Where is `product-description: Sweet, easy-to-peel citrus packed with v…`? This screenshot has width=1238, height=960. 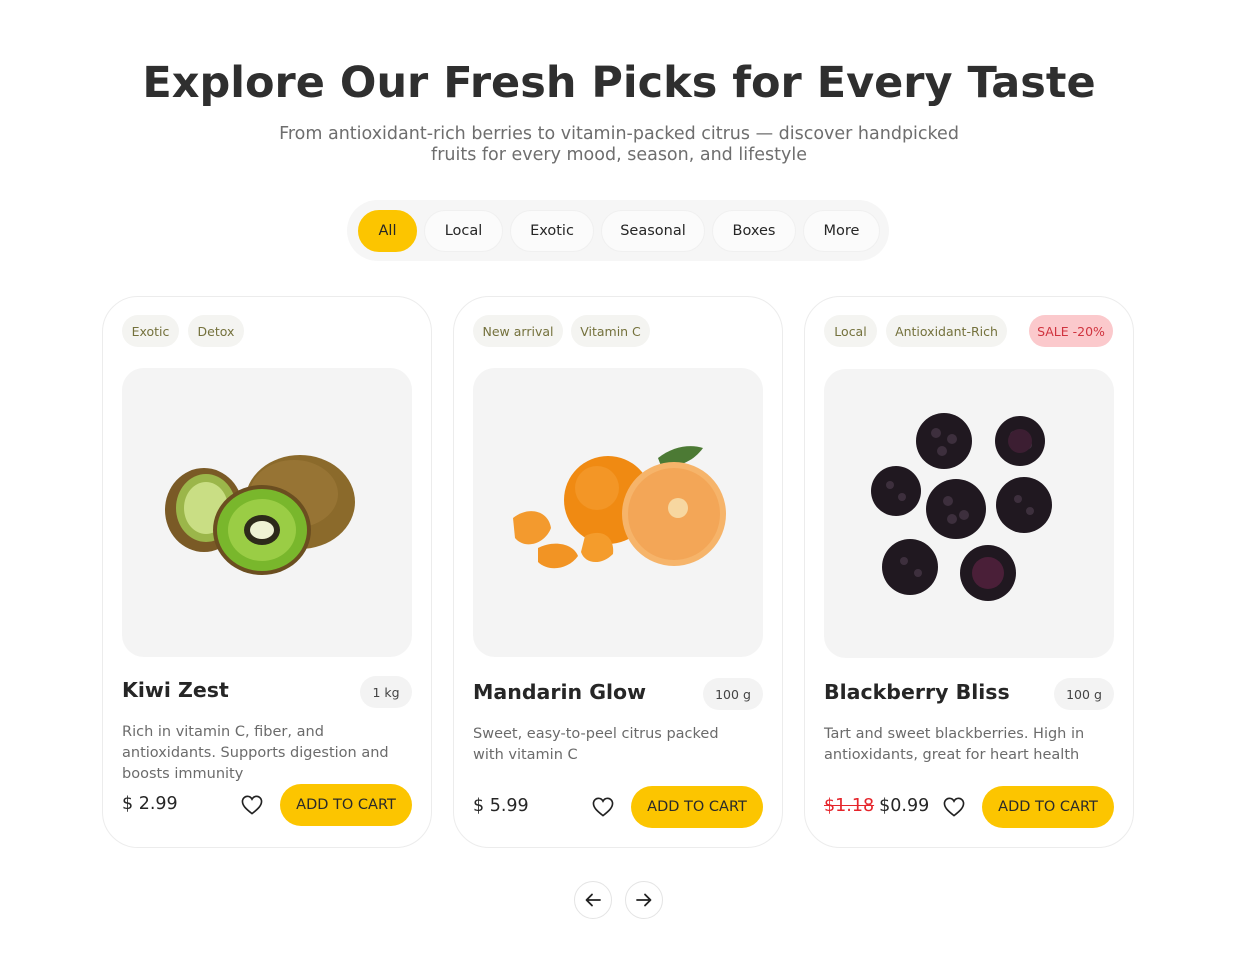
product-description: Sweet, easy-to-peel citrus packed with v… is located at coordinates (596, 744).